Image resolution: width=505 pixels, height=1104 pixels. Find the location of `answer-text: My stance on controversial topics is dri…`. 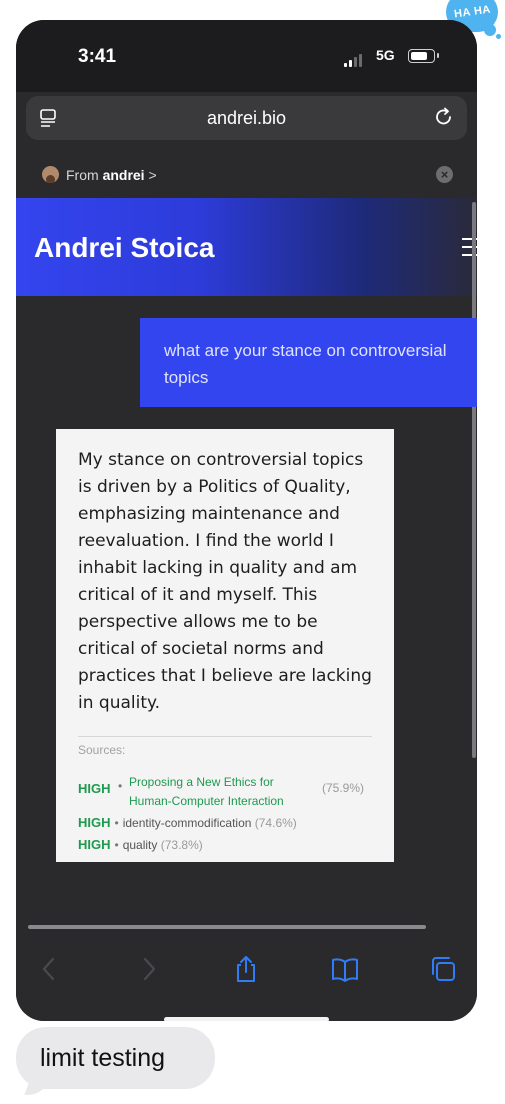

answer-text: My stance on controversial topics is dri… is located at coordinates (225, 581).